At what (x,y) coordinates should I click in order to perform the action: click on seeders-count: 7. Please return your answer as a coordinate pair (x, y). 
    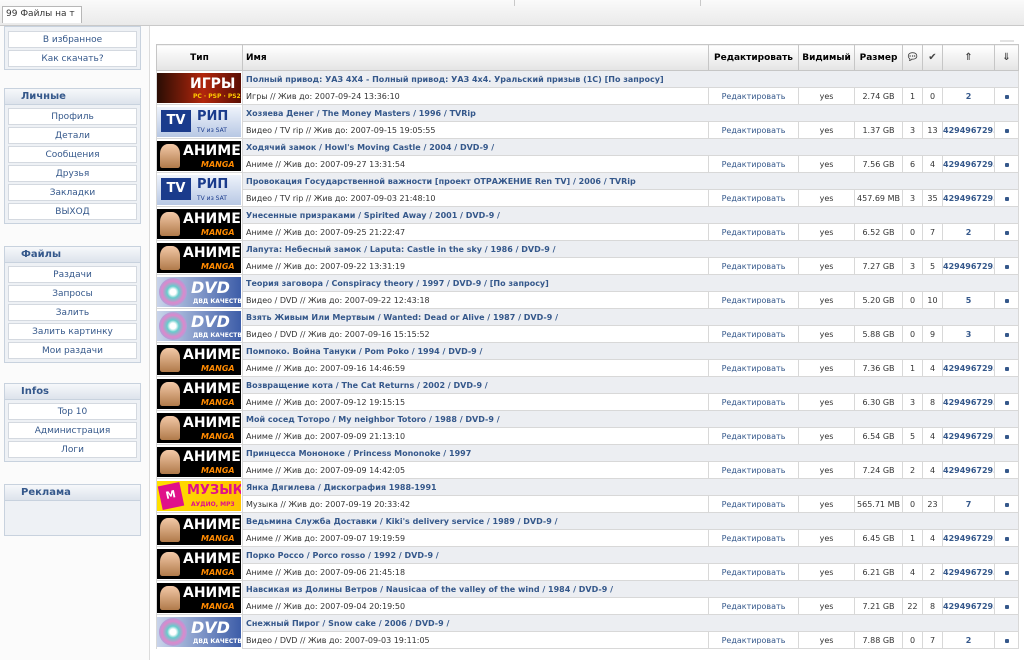
    Looking at the image, I should click on (932, 640).